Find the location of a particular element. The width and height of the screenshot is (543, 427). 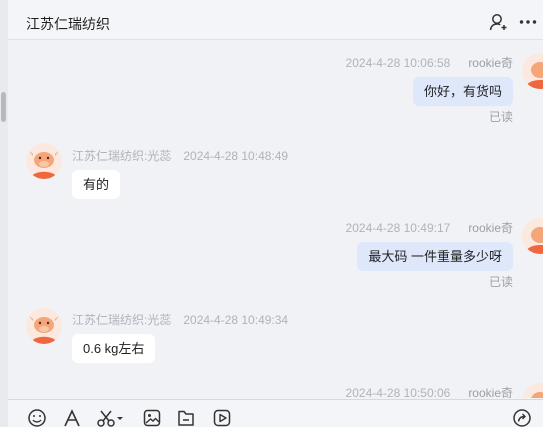

message-meta: 2024-4-28 10:50:06 rookie奇 is located at coordinates (429, 391).